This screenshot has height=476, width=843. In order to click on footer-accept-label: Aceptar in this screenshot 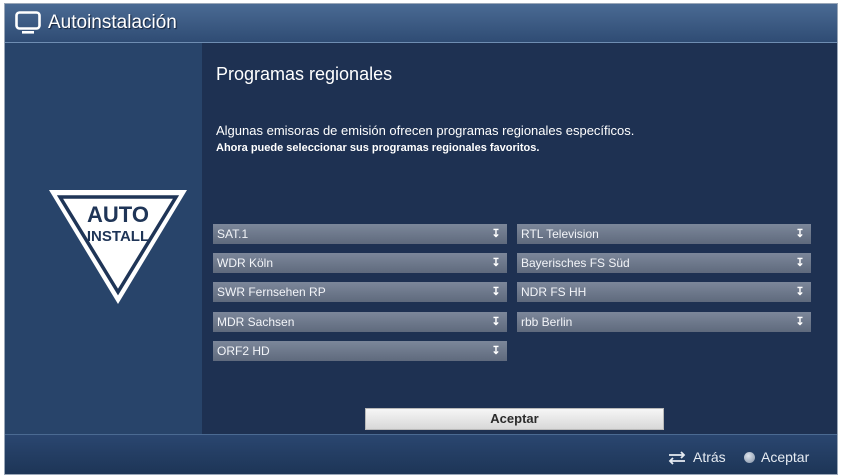, I will do `click(785, 457)`.